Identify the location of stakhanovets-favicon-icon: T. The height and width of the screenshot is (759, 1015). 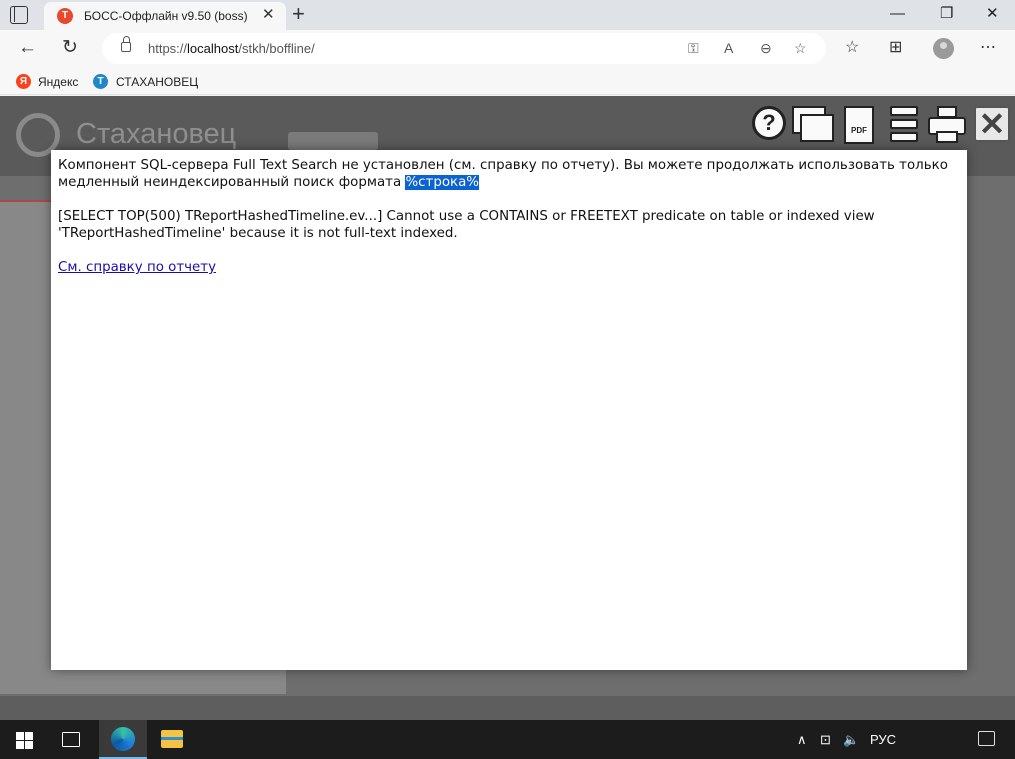
(65, 16).